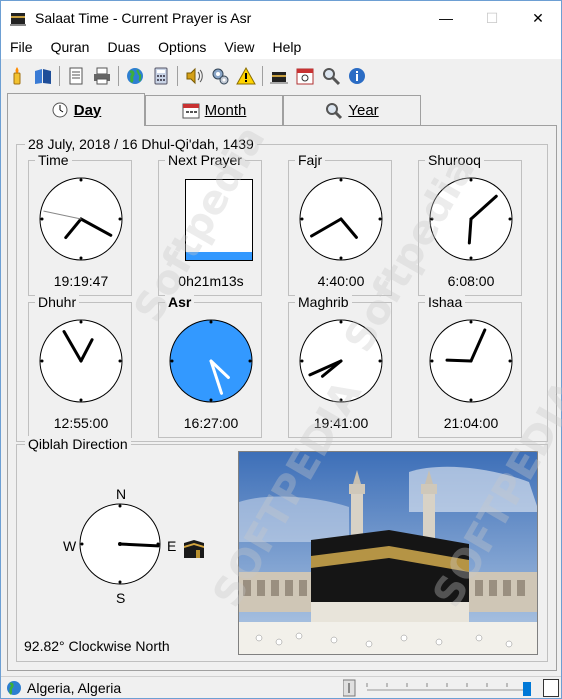 This screenshot has height=699, width=562. I want to click on tab-day-label: Day, so click(87, 110).